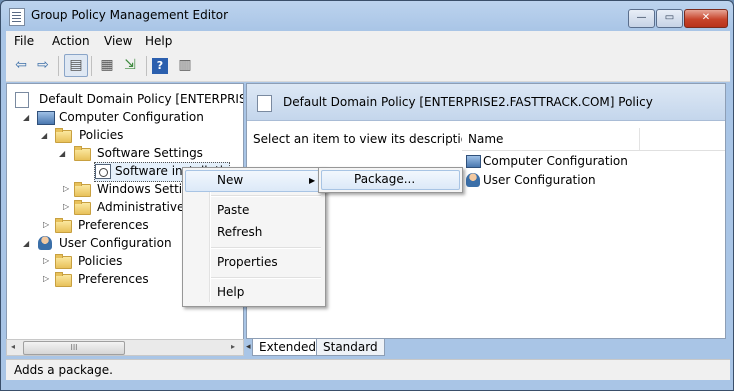  Describe the element at coordinates (247, 262) in the screenshot. I see `menu-item-properties: Properties` at that location.